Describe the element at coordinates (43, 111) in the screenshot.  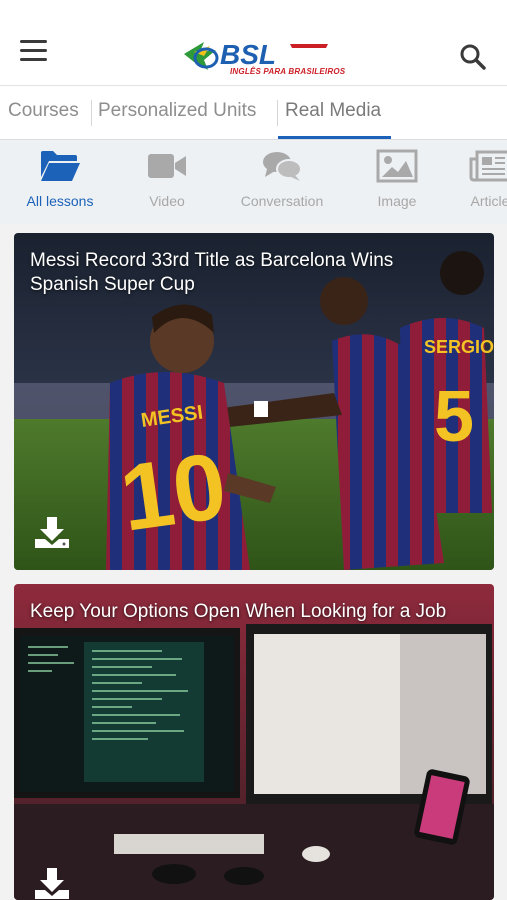
I see `tab-courses: Courses` at that location.